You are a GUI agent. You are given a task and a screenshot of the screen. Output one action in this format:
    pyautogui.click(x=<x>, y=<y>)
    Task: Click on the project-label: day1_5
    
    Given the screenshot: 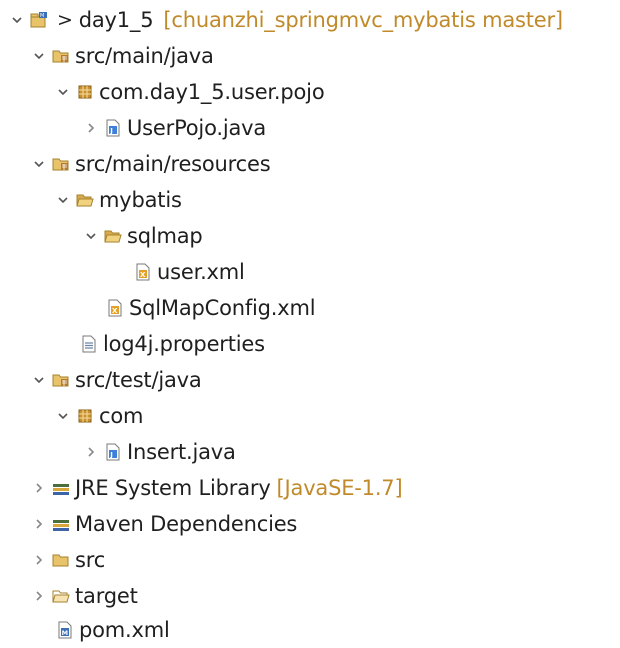 What is the action you would take?
    pyautogui.click(x=116, y=20)
    